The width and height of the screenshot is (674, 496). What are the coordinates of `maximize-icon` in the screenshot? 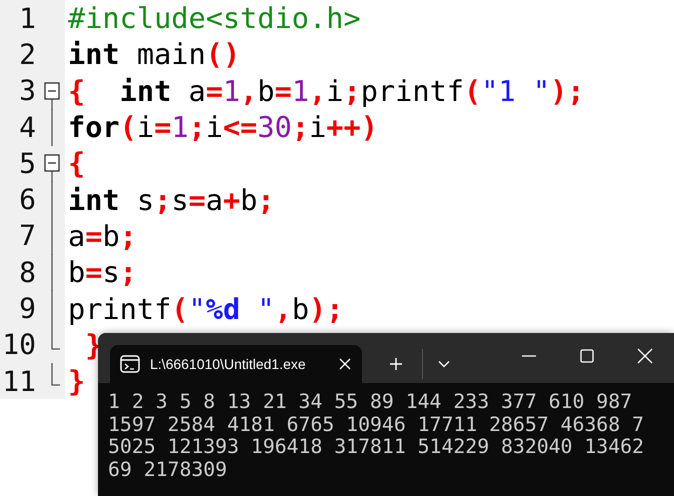 It's located at (587, 356).